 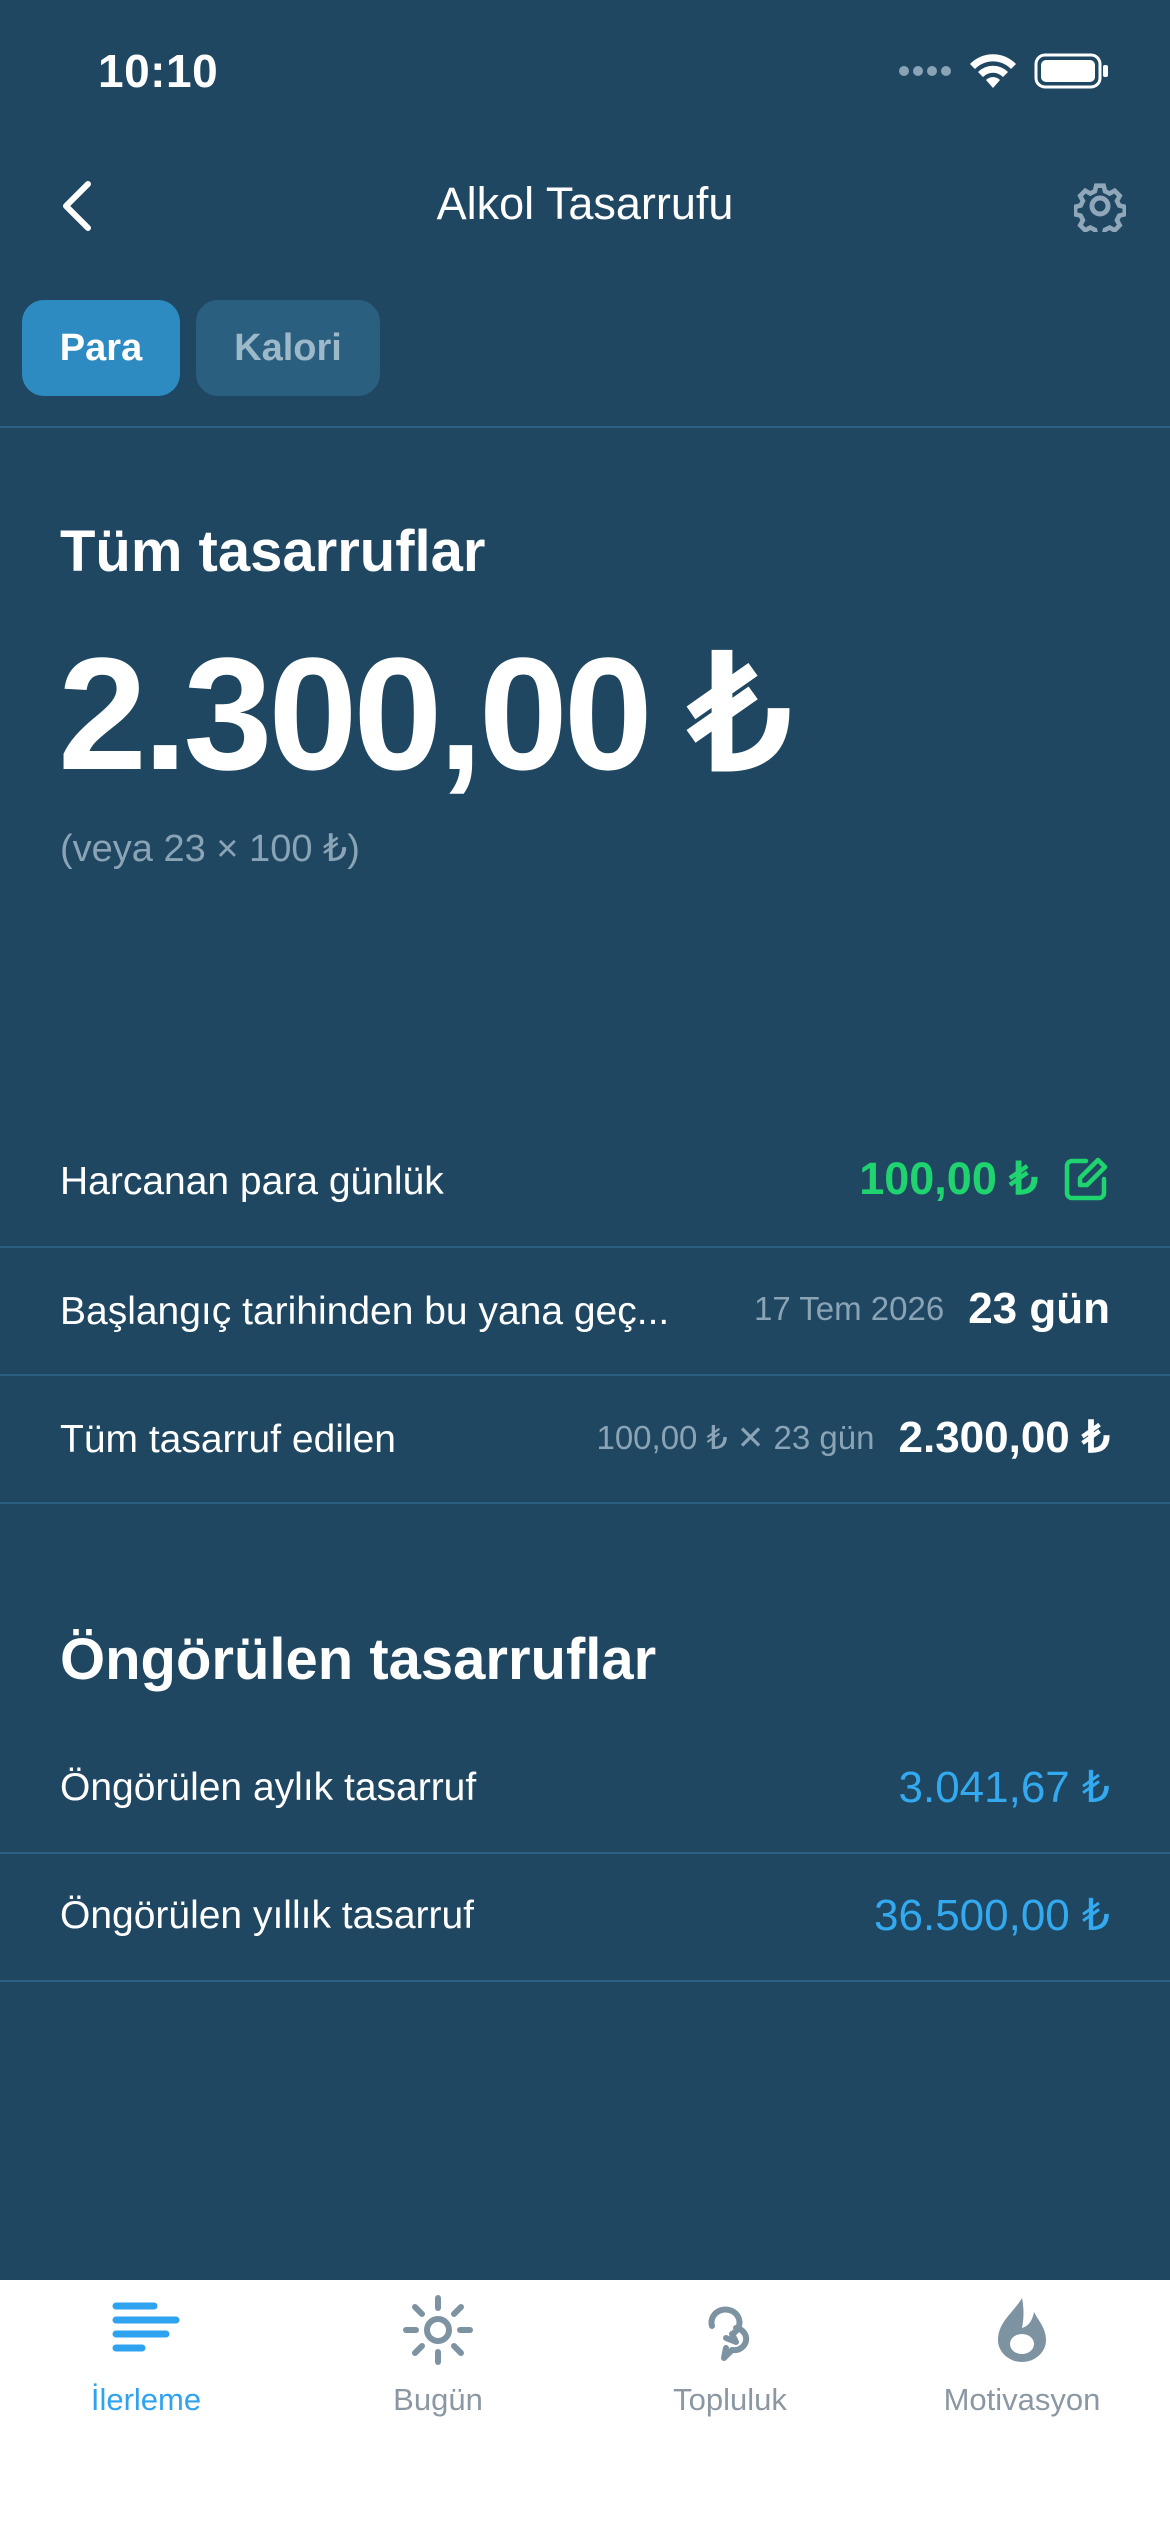 I want to click on tab-kalori: Kalori, so click(x=288, y=348).